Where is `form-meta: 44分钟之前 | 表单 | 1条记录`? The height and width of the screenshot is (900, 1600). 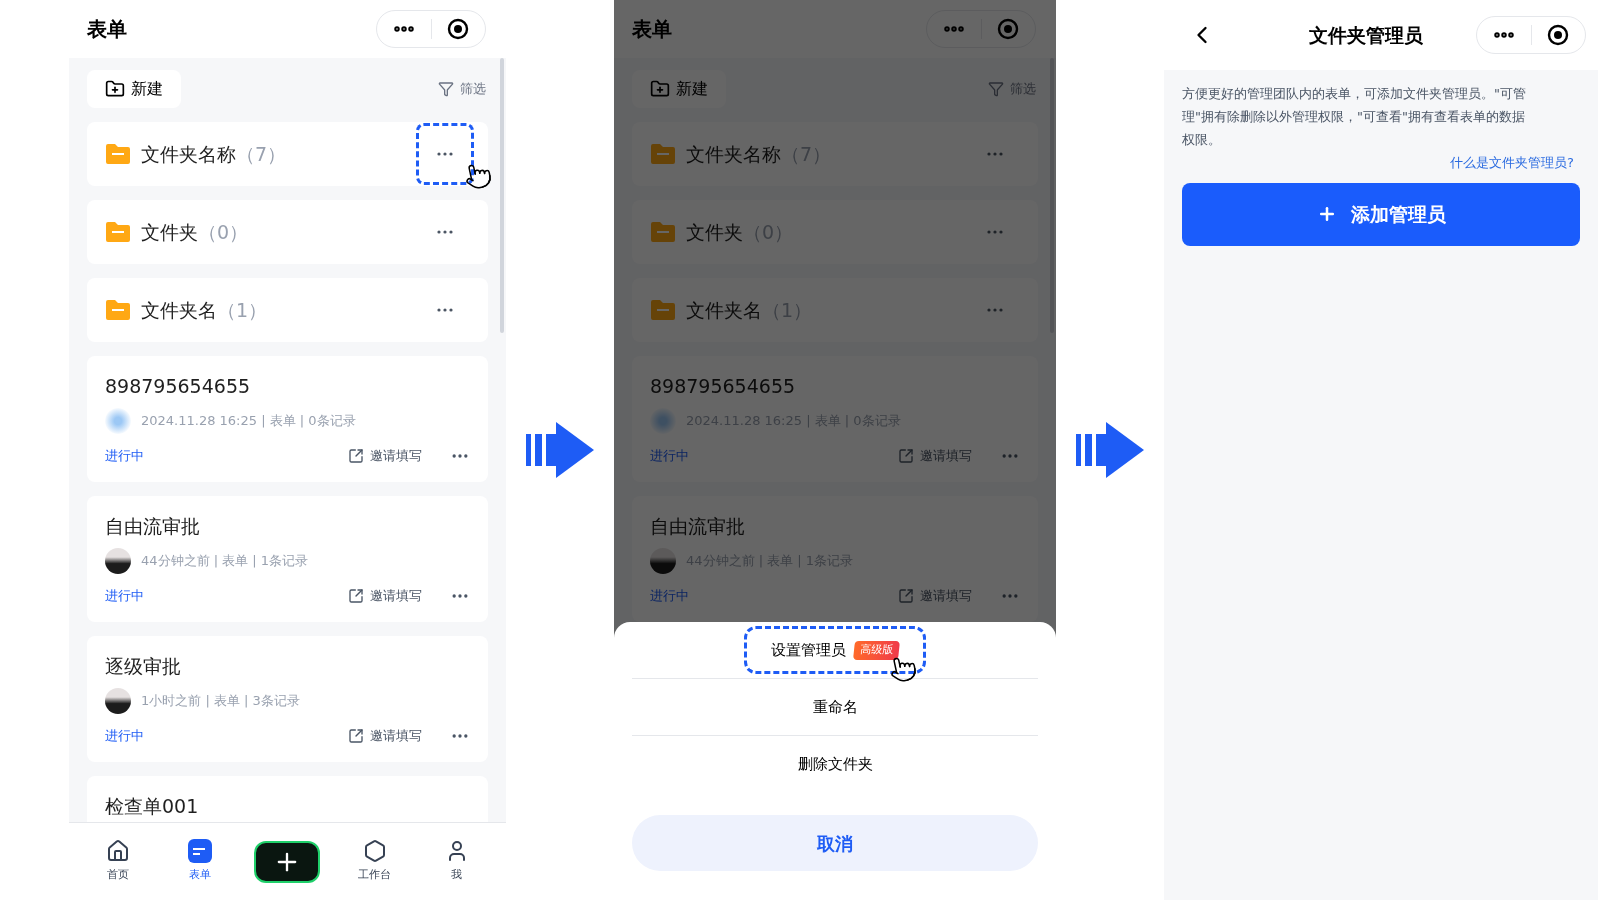
form-meta: 44分钟之前 | 表单 | 1条记录 is located at coordinates (225, 561).